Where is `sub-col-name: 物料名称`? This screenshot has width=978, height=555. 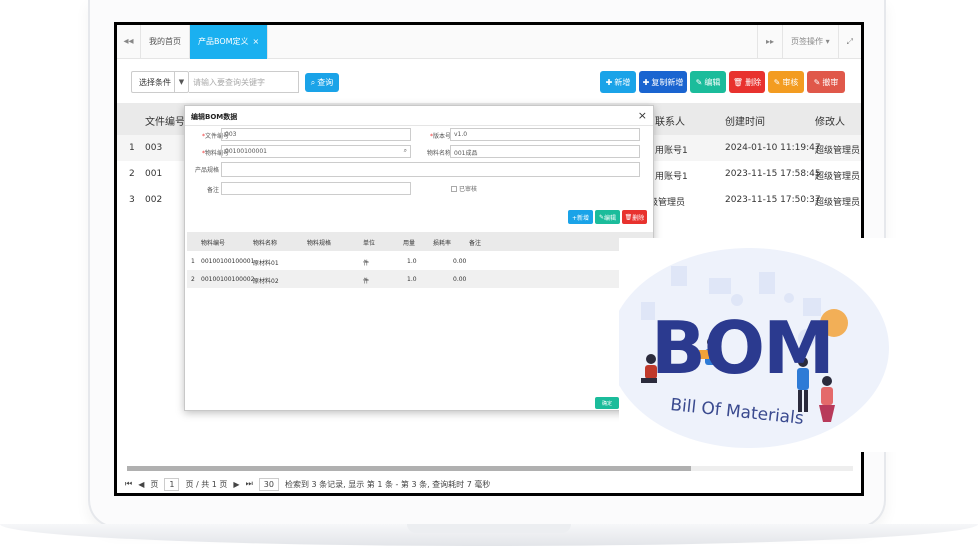 sub-col-name: 物料名称 is located at coordinates (265, 242).